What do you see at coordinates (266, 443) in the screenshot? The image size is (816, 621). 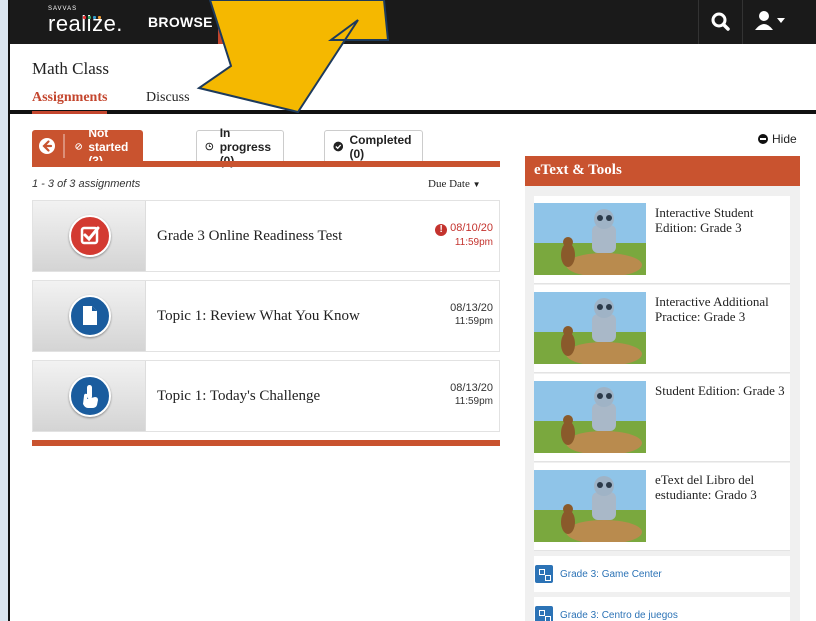 I see `list-bottom-border` at bounding box center [266, 443].